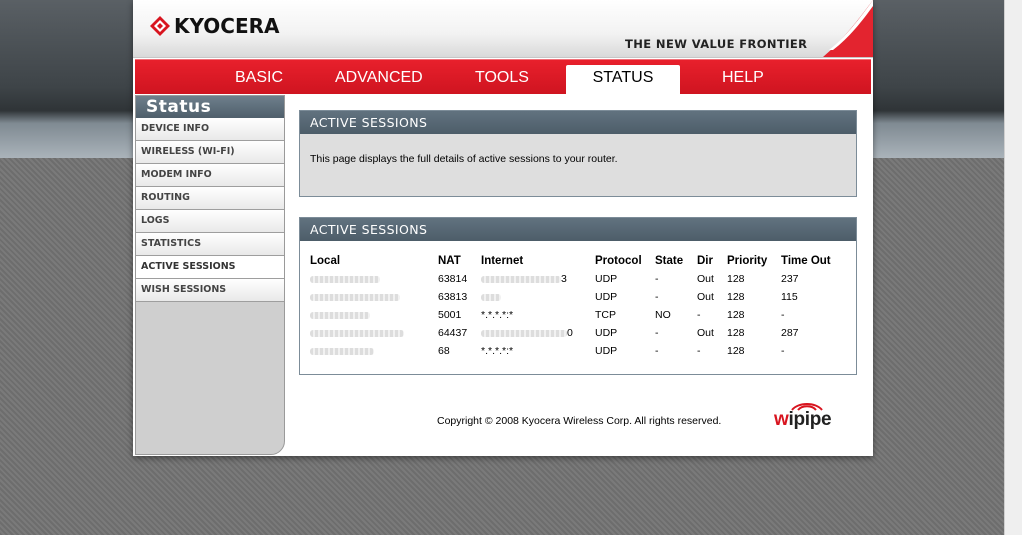  I want to click on intro-panel-title: ACTIVE SESSIONS, so click(578, 122).